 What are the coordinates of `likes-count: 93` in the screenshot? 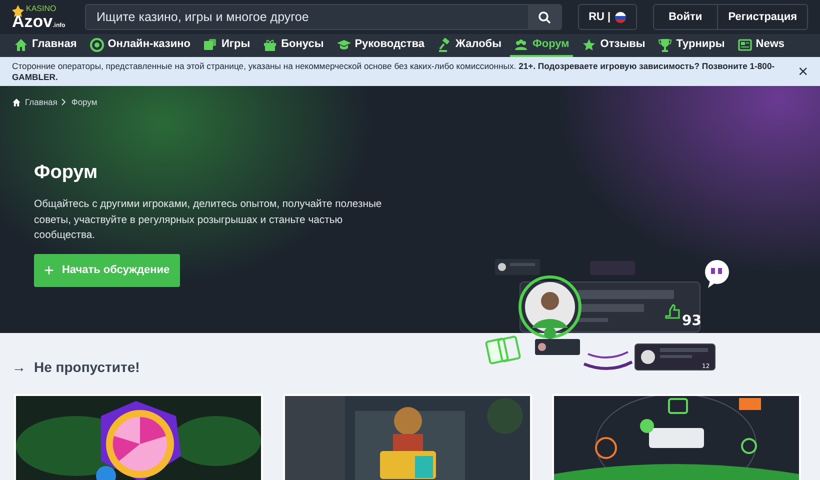 It's located at (692, 321).